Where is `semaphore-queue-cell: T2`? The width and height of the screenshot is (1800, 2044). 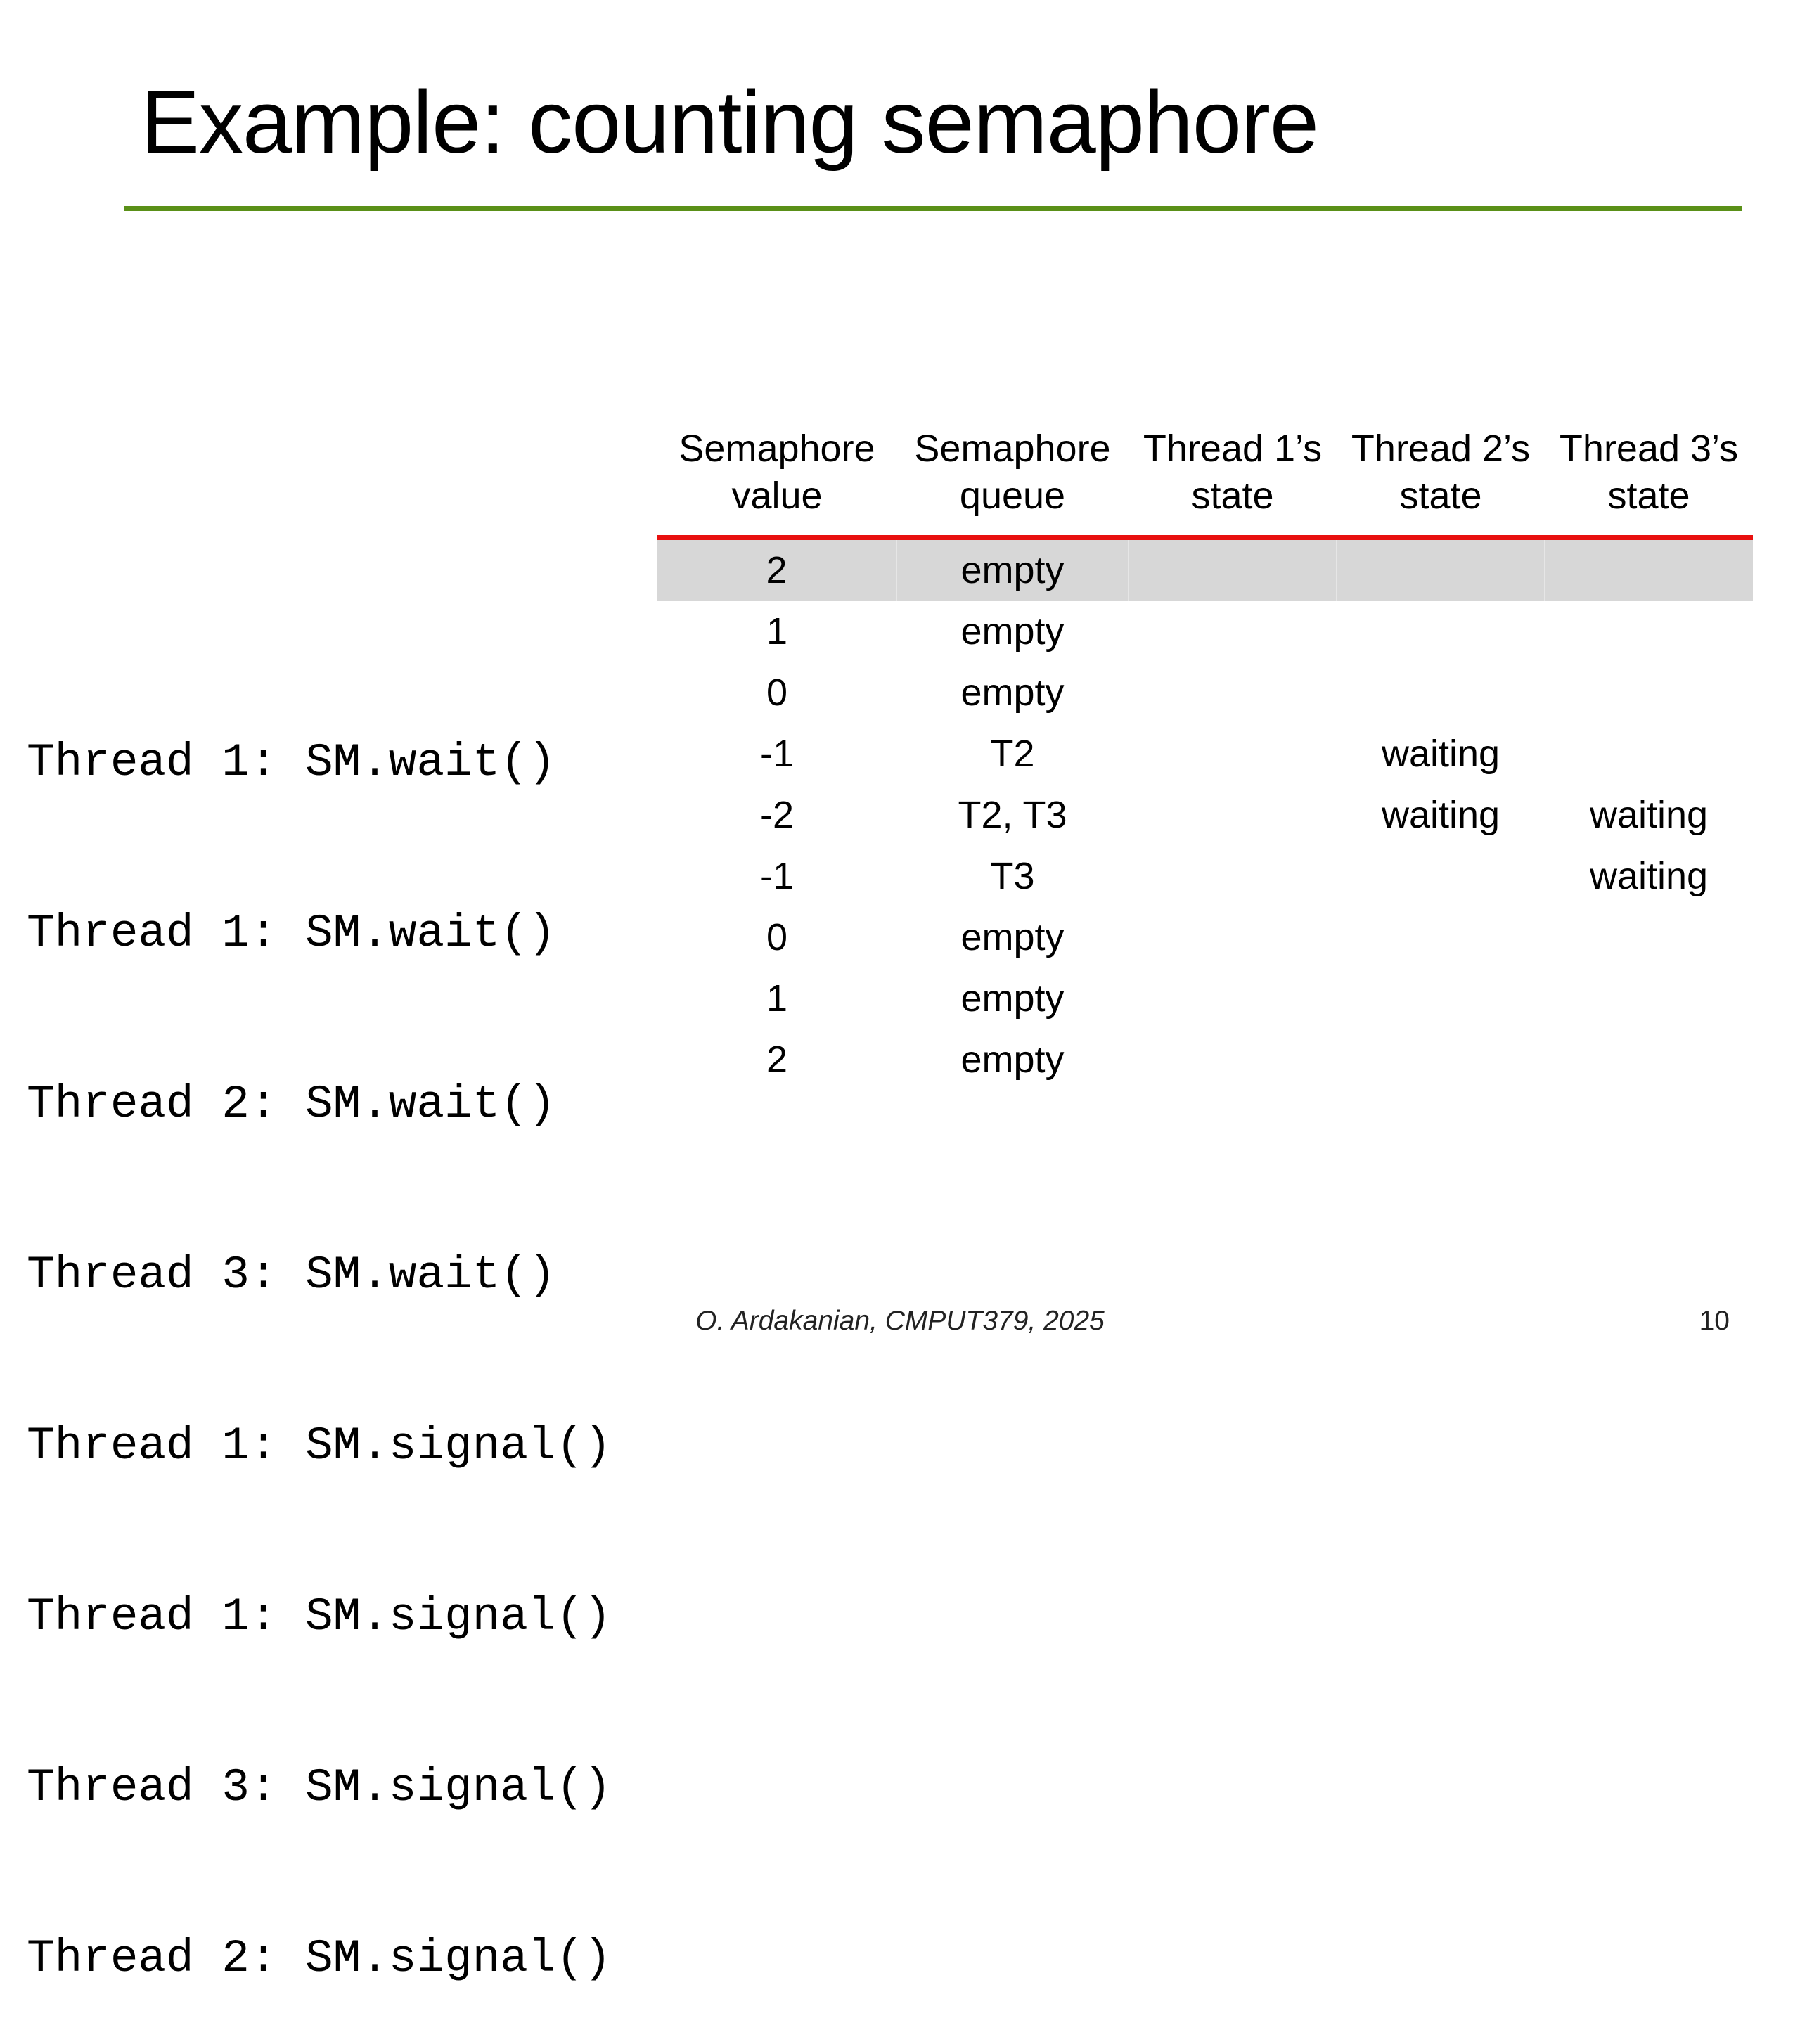
semaphore-queue-cell: T2 is located at coordinates (1012, 754).